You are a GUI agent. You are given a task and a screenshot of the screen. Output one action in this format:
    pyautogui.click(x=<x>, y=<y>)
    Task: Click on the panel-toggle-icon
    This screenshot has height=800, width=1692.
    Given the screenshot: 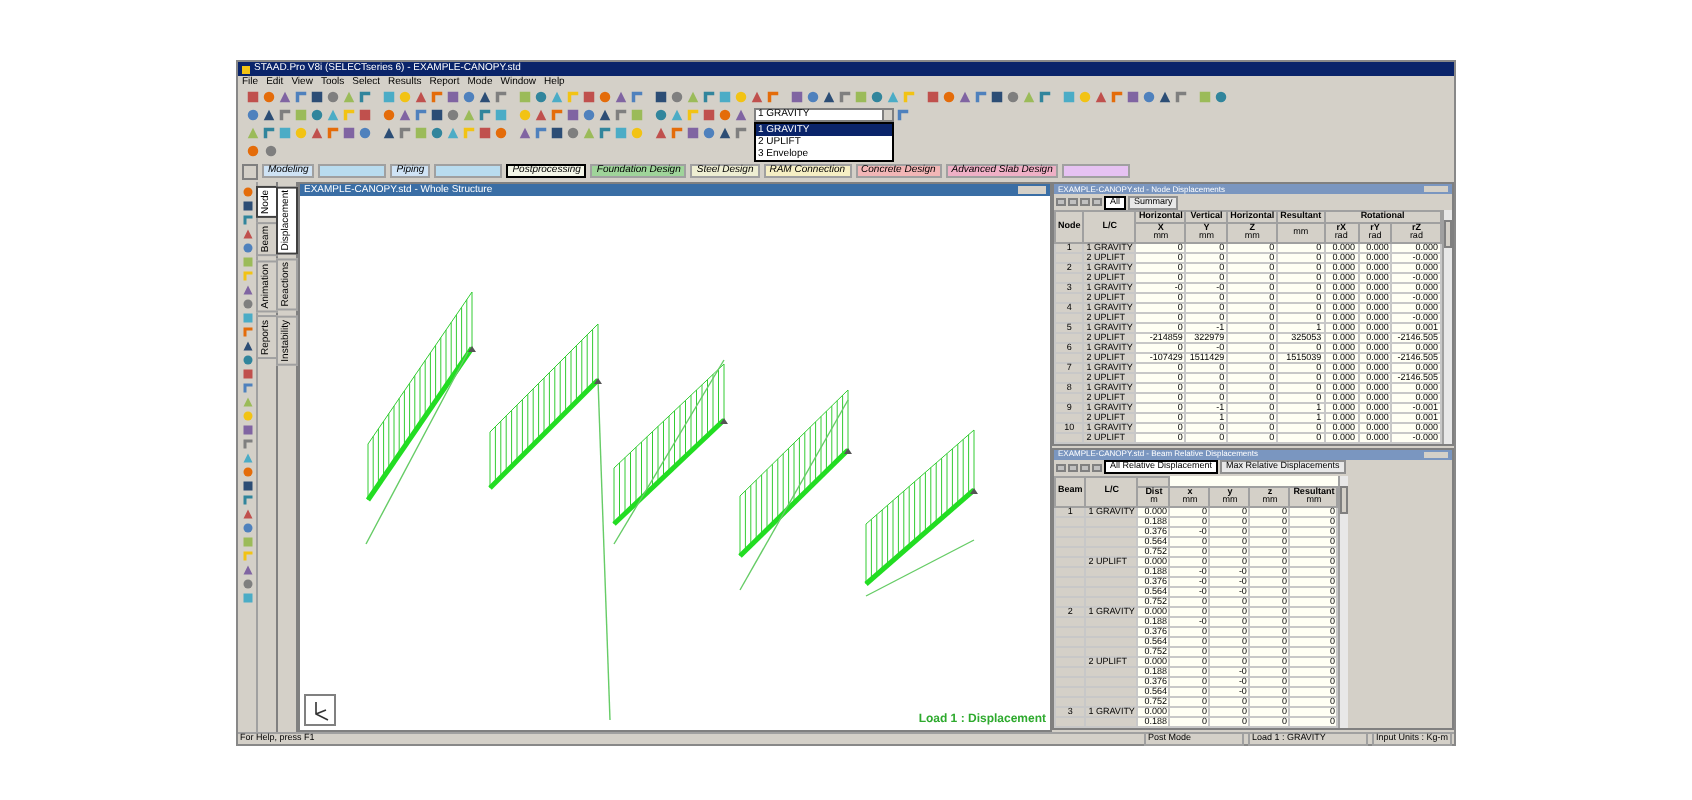 What is the action you would take?
    pyautogui.click(x=250, y=171)
    